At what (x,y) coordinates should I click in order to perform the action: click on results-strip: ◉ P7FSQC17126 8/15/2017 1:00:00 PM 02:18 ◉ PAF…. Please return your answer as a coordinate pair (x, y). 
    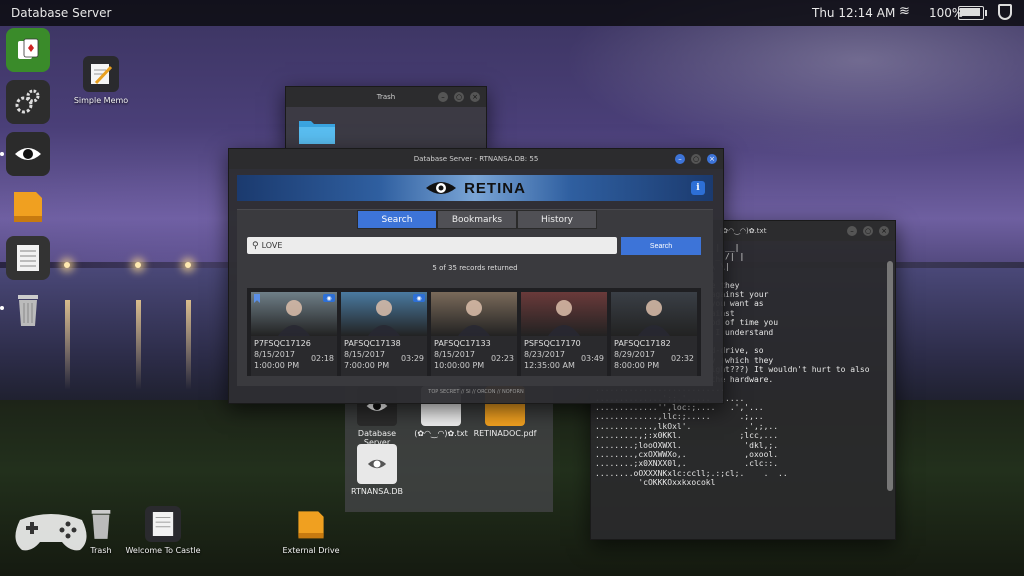
    Looking at the image, I should click on (474, 332).